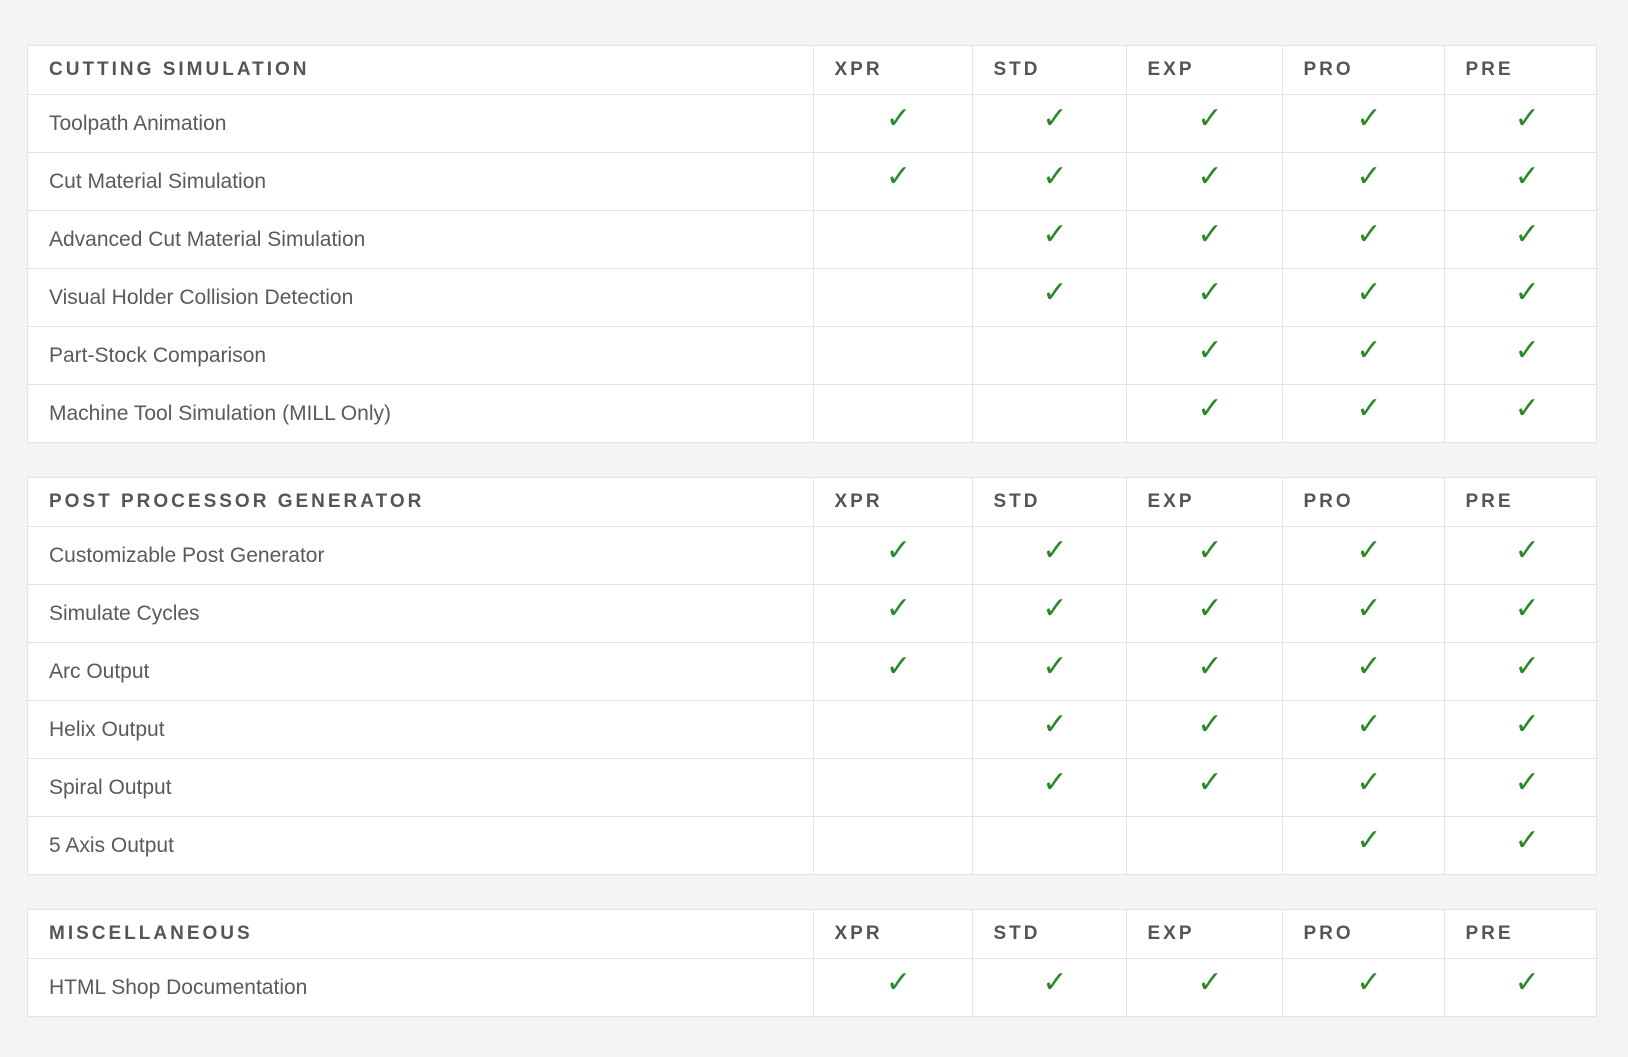  I want to click on feature-label: Toolpath Animation, so click(420, 123).